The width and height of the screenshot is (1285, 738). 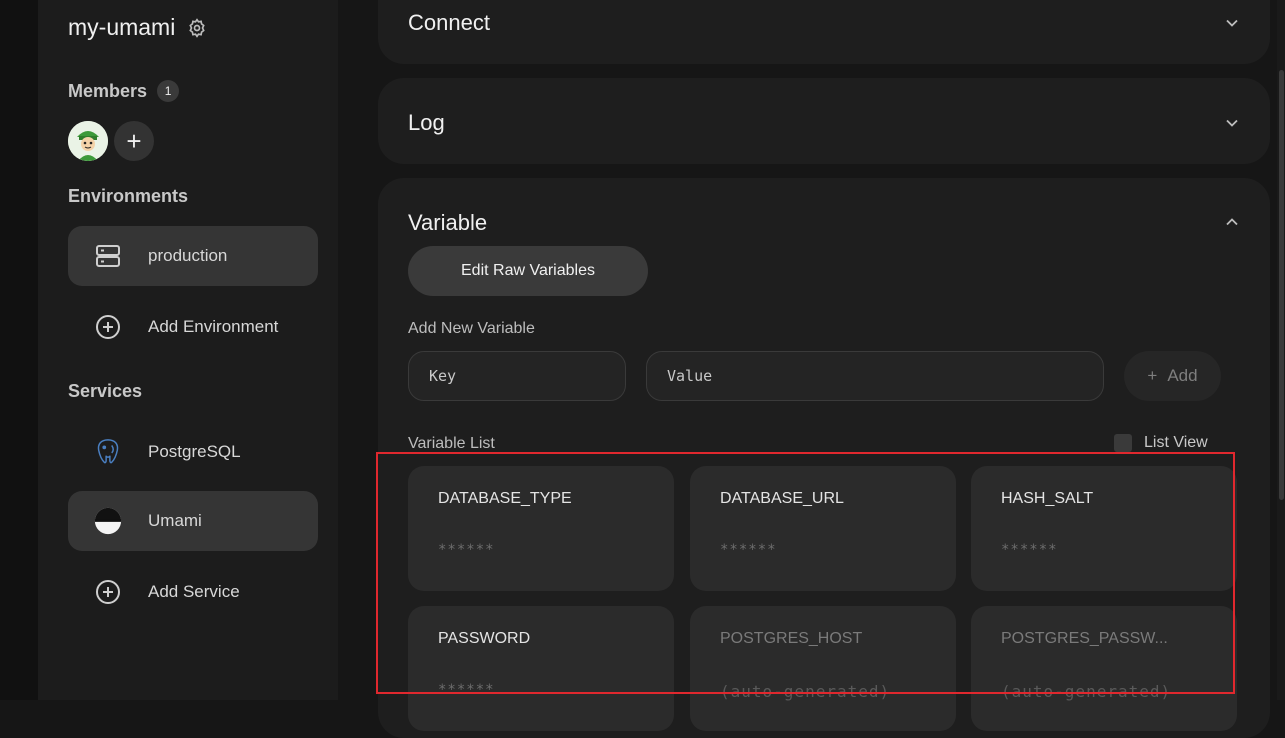 What do you see at coordinates (782, 498) in the screenshot?
I see `variable-key: DATABASE_URL` at bounding box center [782, 498].